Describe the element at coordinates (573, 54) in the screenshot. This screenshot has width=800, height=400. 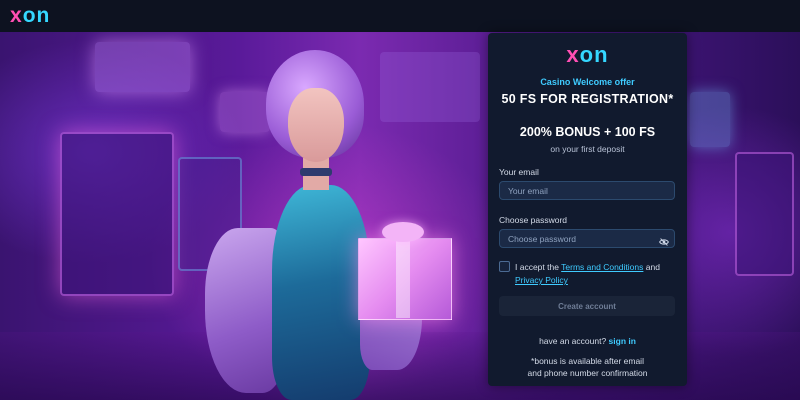
I see `panel-logo-x: x` at that location.